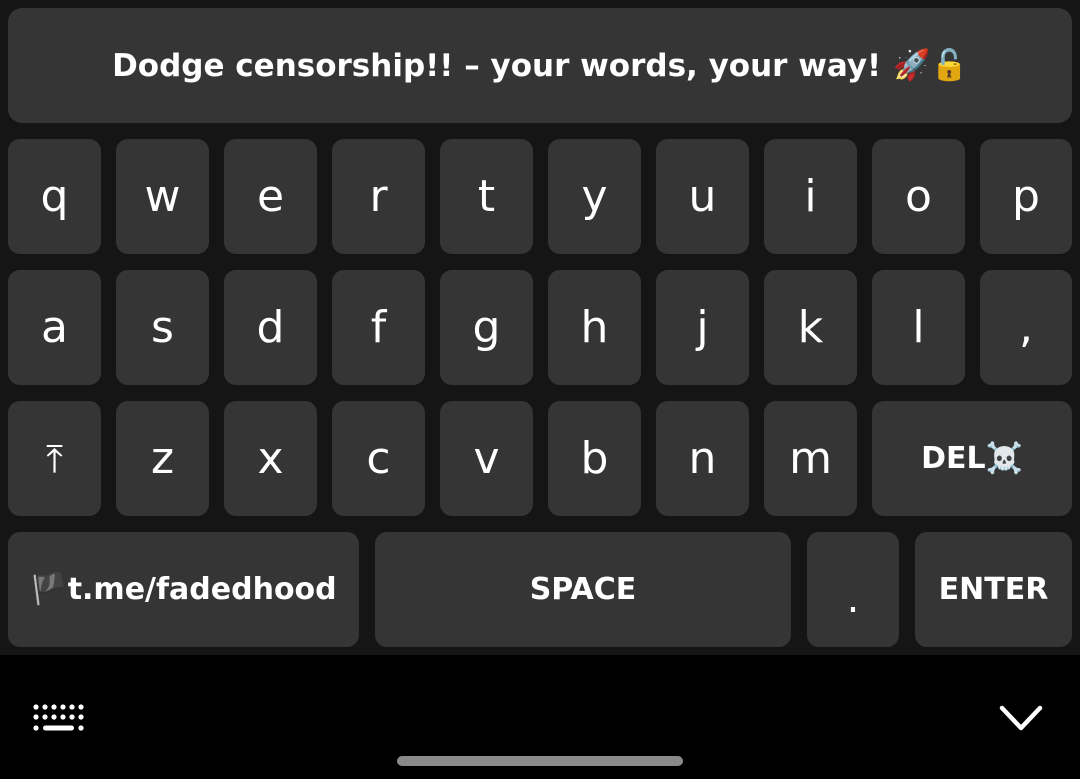  I want to click on key-m: m, so click(810, 458).